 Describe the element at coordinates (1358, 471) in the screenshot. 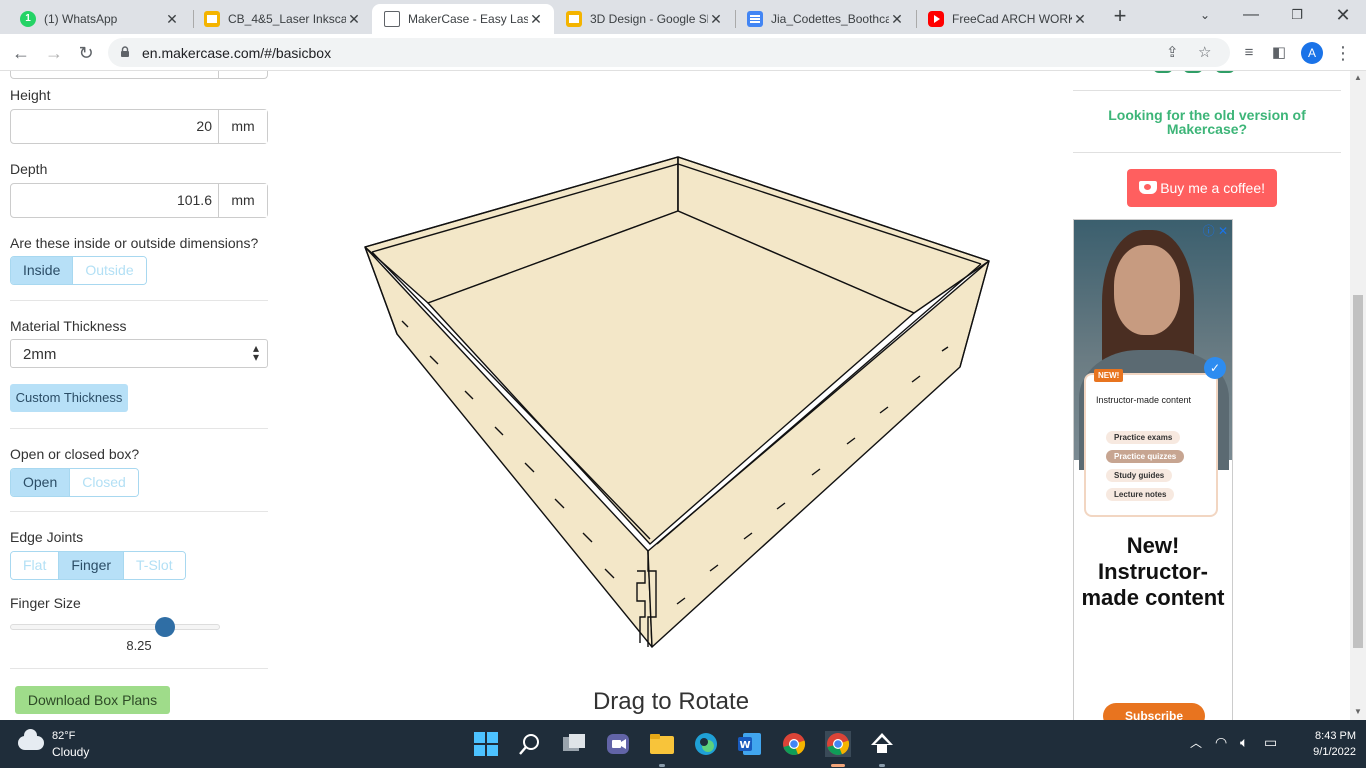

I see `scrollbar-thumb` at that location.